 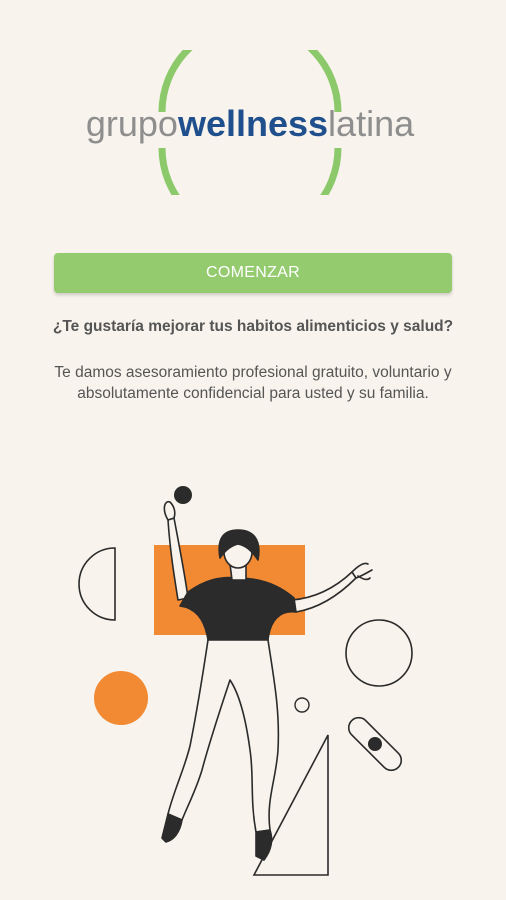 I want to click on logo-wordmark: grupowellnesslatina, so click(x=250, y=123).